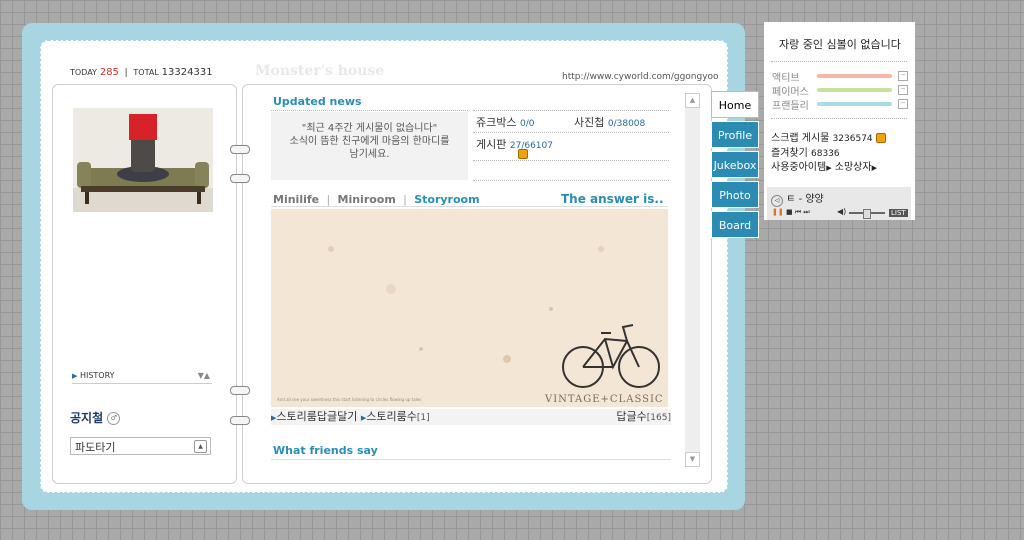  Describe the element at coordinates (805, 151) in the screenshot. I see `favorite-stat: 즐겨찾기 68336` at that location.